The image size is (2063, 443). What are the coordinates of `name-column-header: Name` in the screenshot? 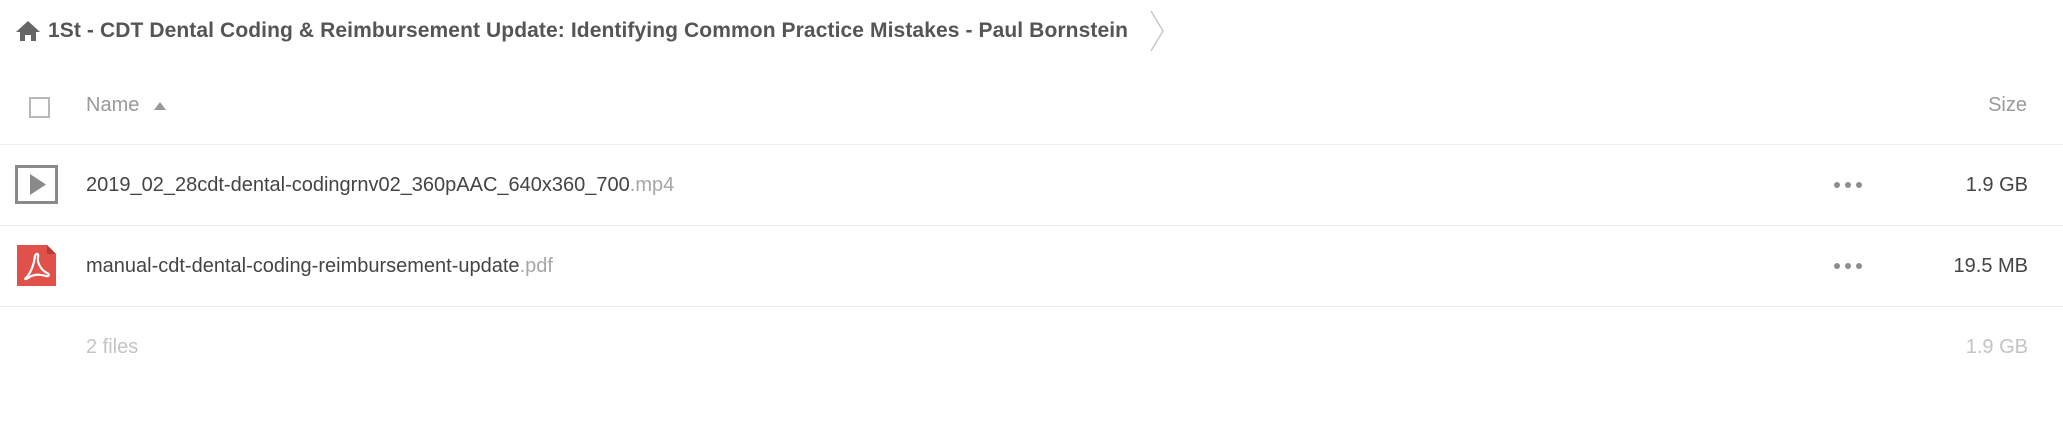 It's located at (126, 105).